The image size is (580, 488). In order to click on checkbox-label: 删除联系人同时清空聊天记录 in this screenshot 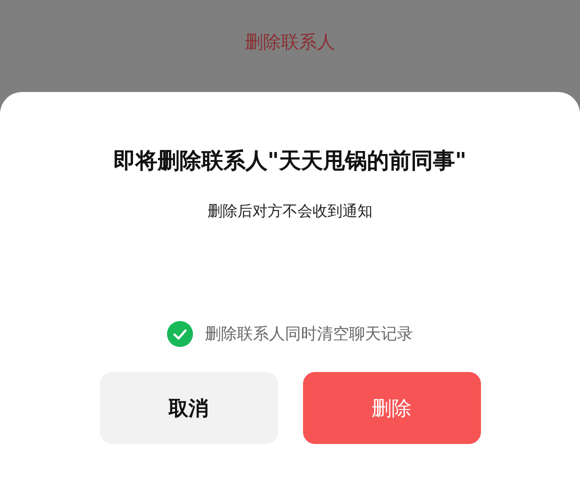, I will do `click(309, 334)`.